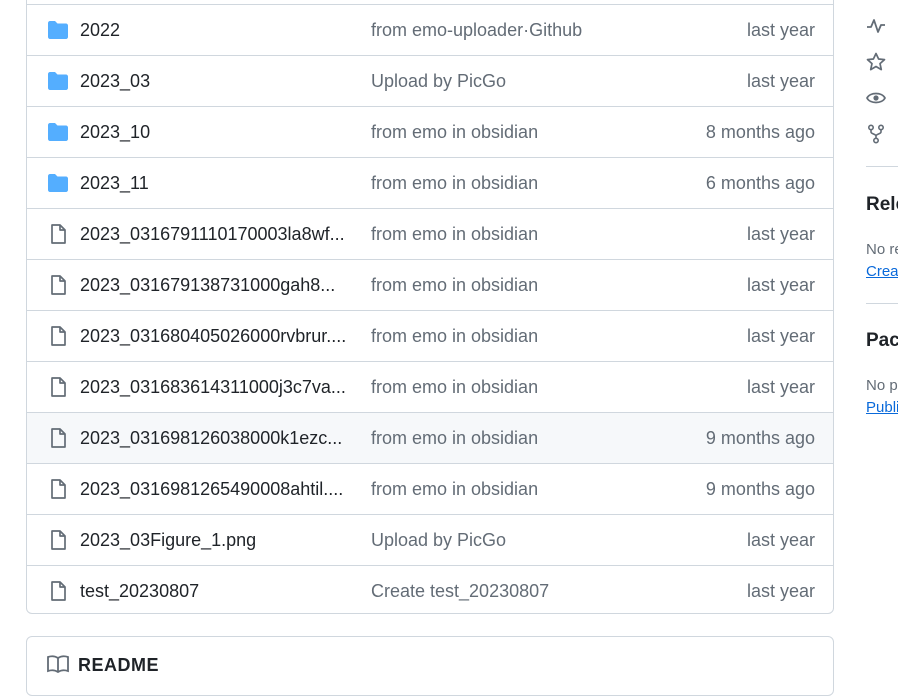  I want to click on star-icon, so click(876, 62).